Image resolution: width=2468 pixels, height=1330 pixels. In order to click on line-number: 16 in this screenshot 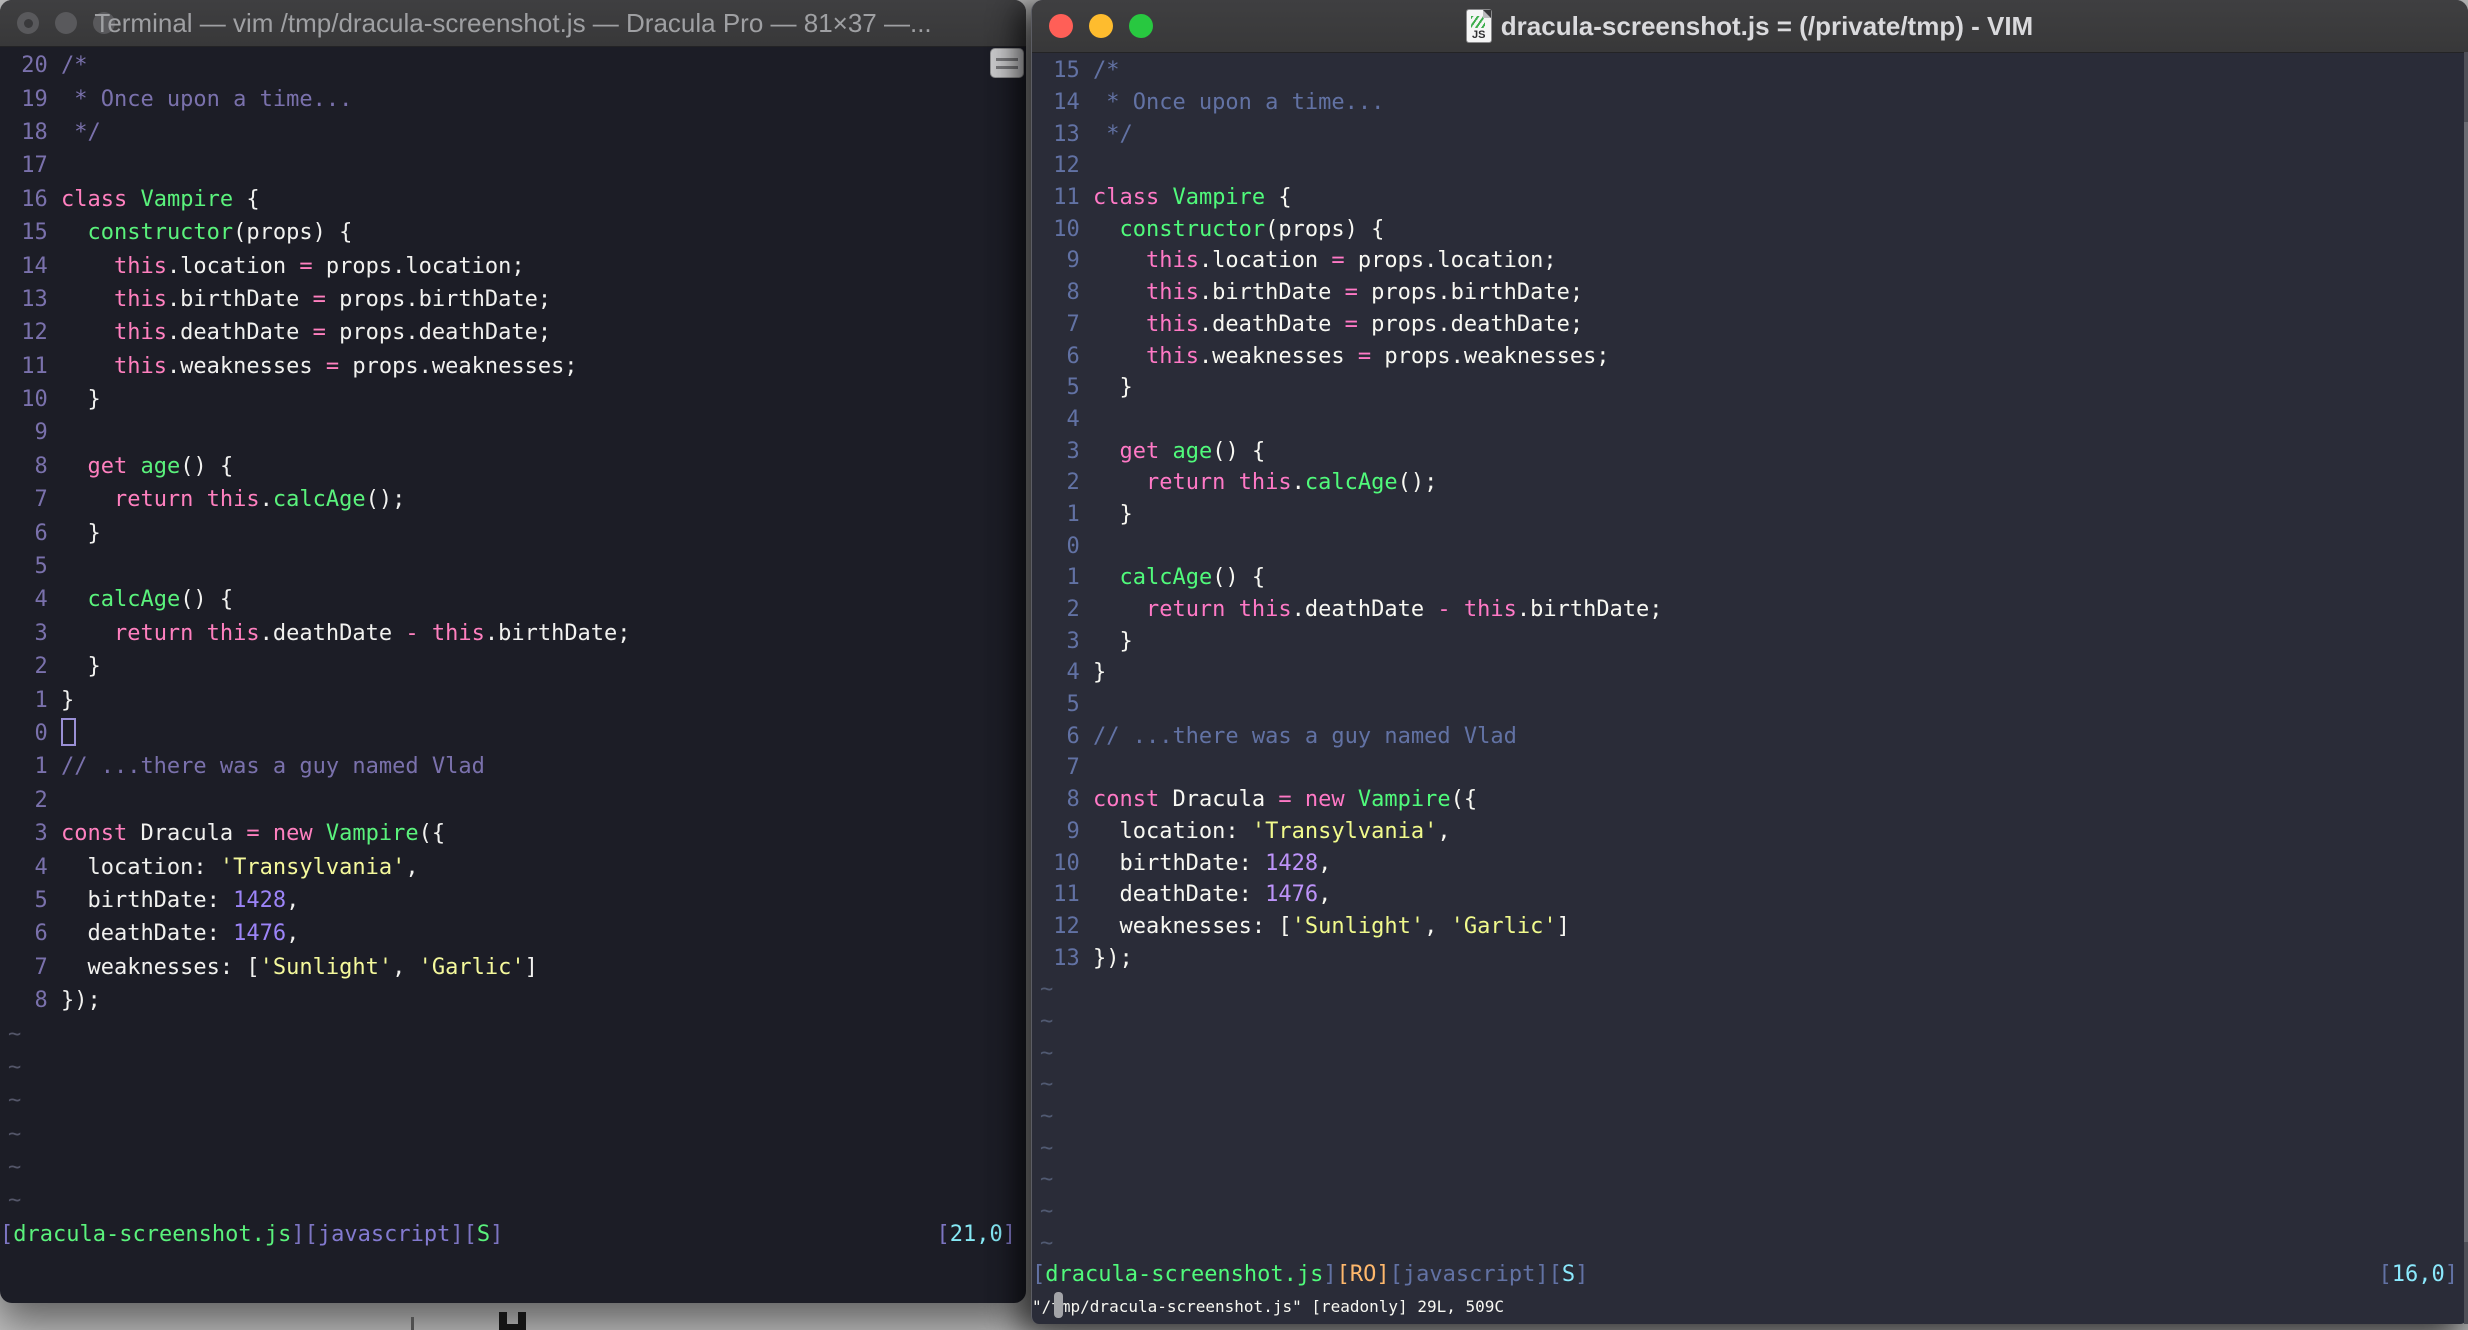, I will do `click(34, 199)`.